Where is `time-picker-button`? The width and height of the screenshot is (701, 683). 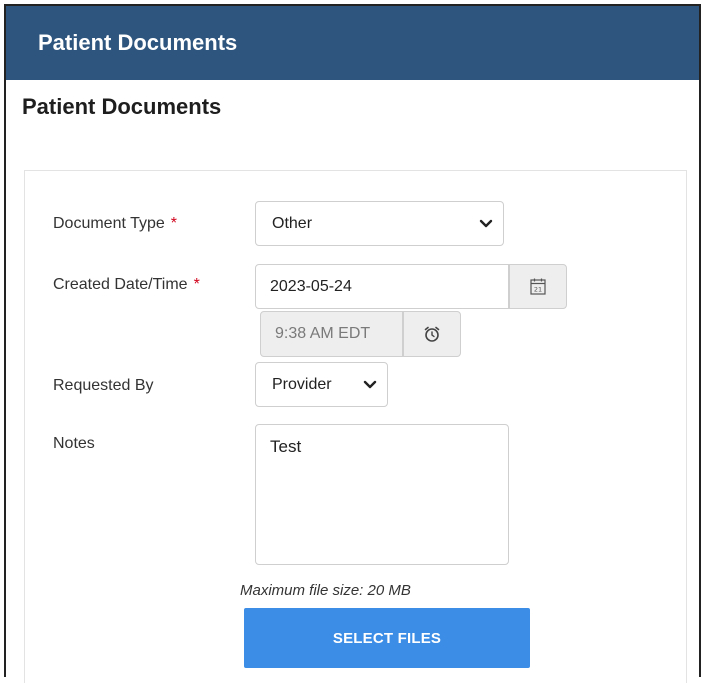
time-picker-button is located at coordinates (432, 334).